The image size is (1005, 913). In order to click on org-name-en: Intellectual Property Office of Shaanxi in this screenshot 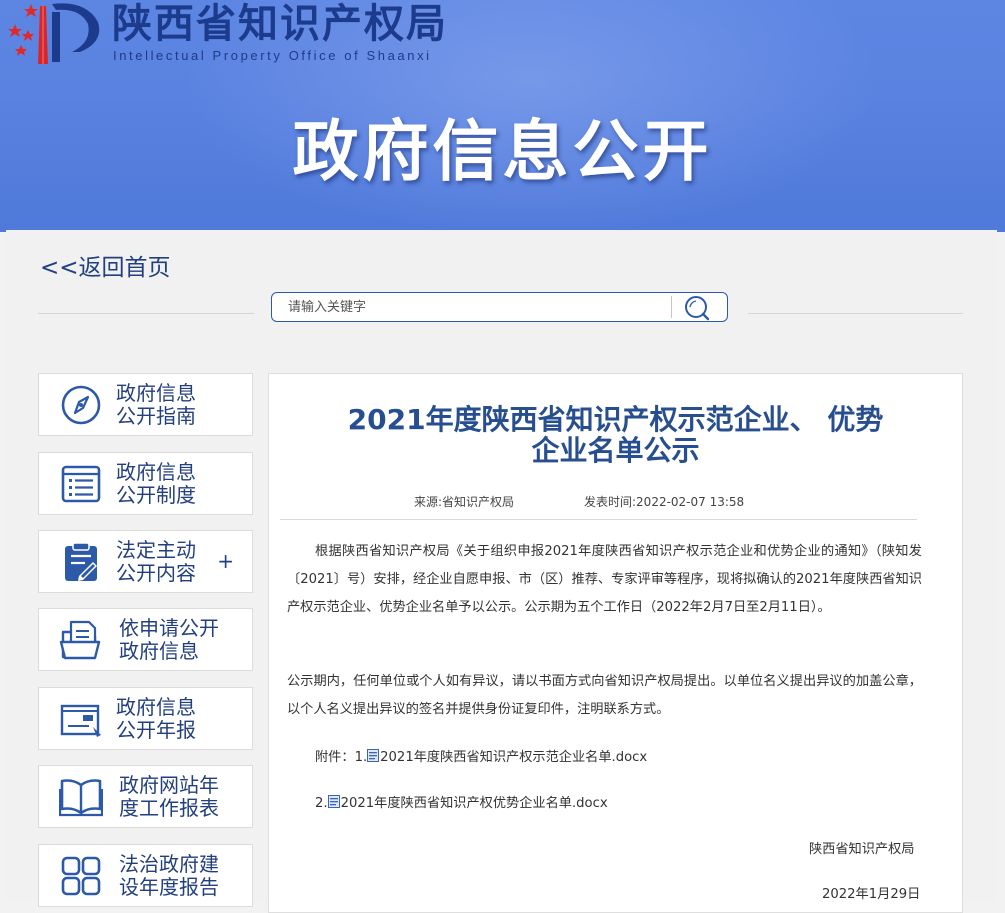, I will do `click(272, 55)`.